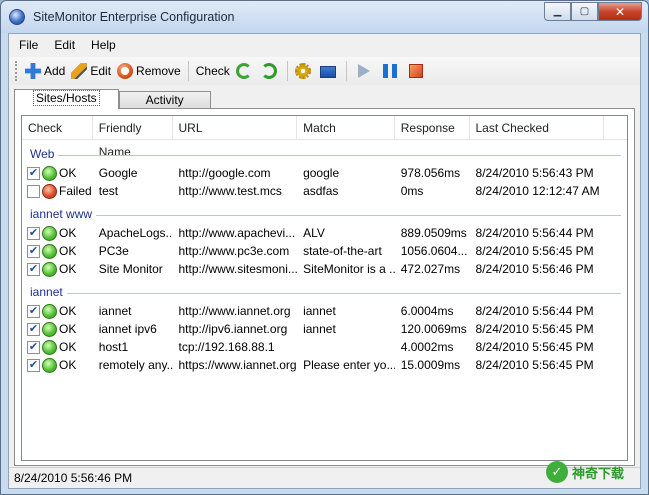 This screenshot has height=495, width=649. What do you see at coordinates (103, 45) in the screenshot?
I see `menu-help: Help` at bounding box center [103, 45].